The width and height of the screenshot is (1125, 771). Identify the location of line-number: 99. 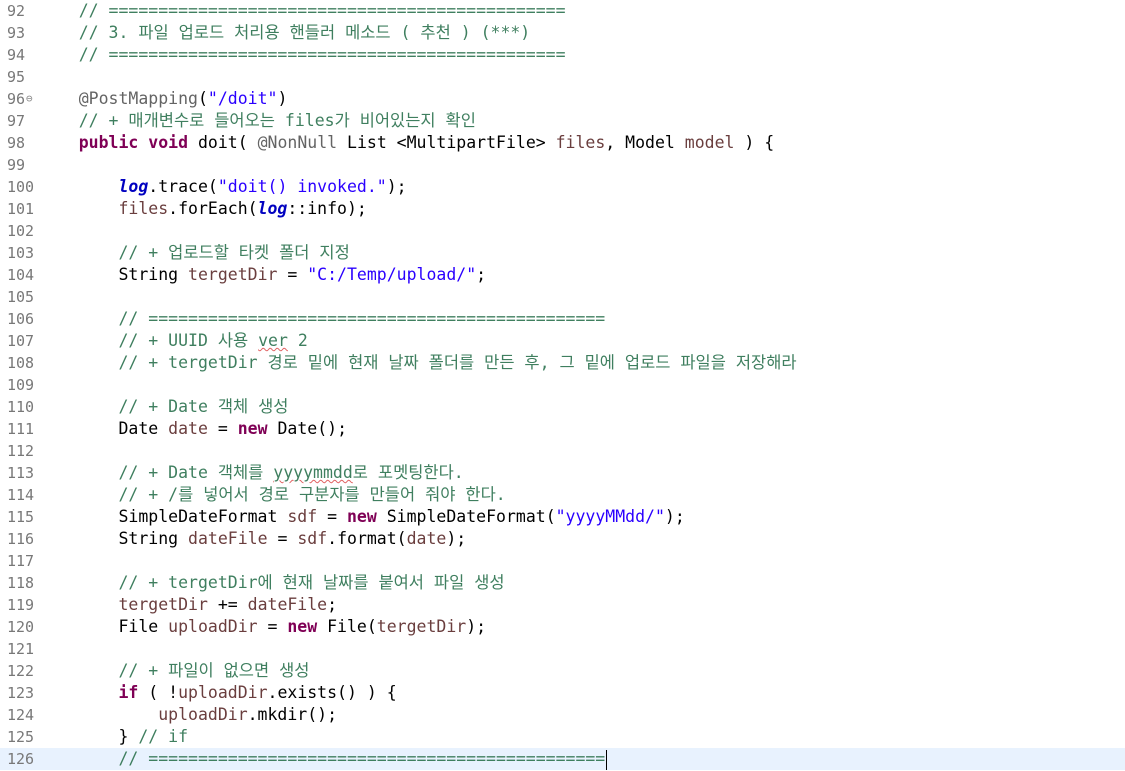
(16, 165).